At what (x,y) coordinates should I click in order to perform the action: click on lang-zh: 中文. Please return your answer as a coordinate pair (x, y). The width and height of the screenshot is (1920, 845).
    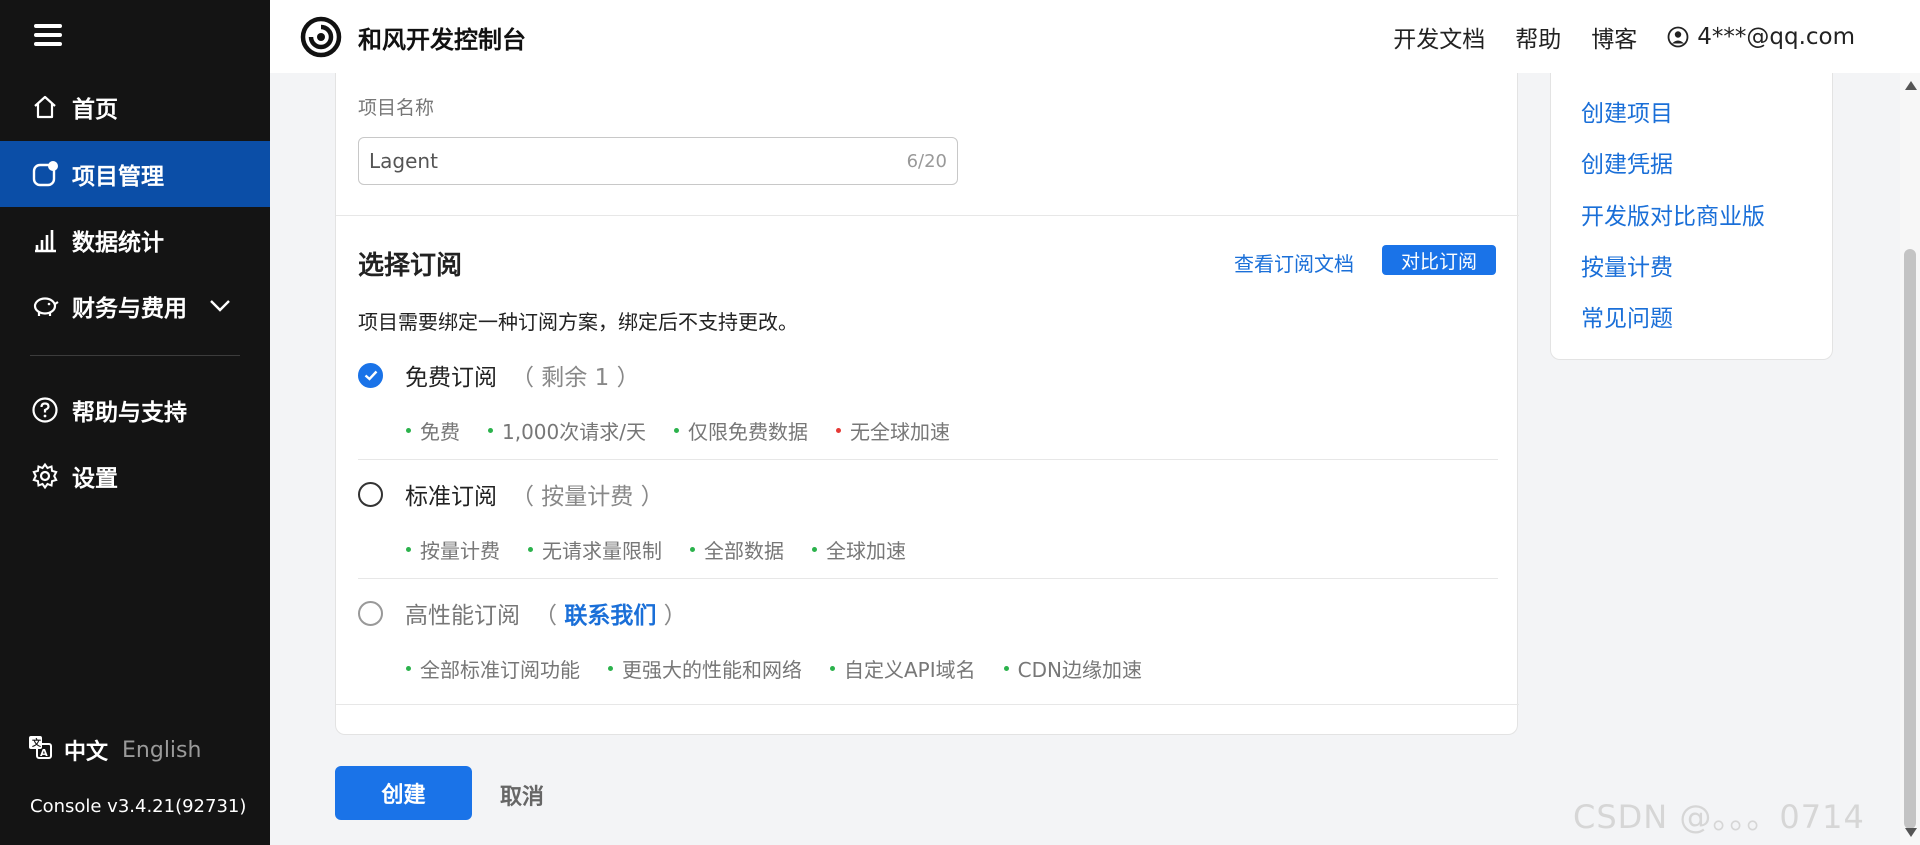
    Looking at the image, I should click on (86, 750).